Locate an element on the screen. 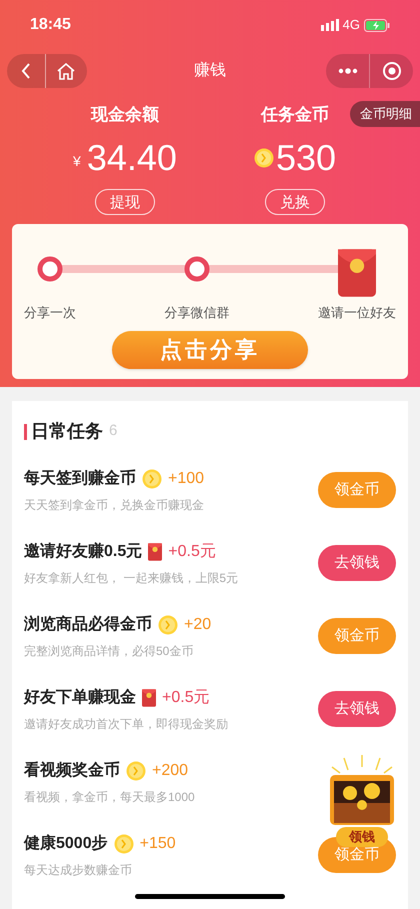  task-description: 完整浏览商品详情，必得50金币 is located at coordinates (109, 651).